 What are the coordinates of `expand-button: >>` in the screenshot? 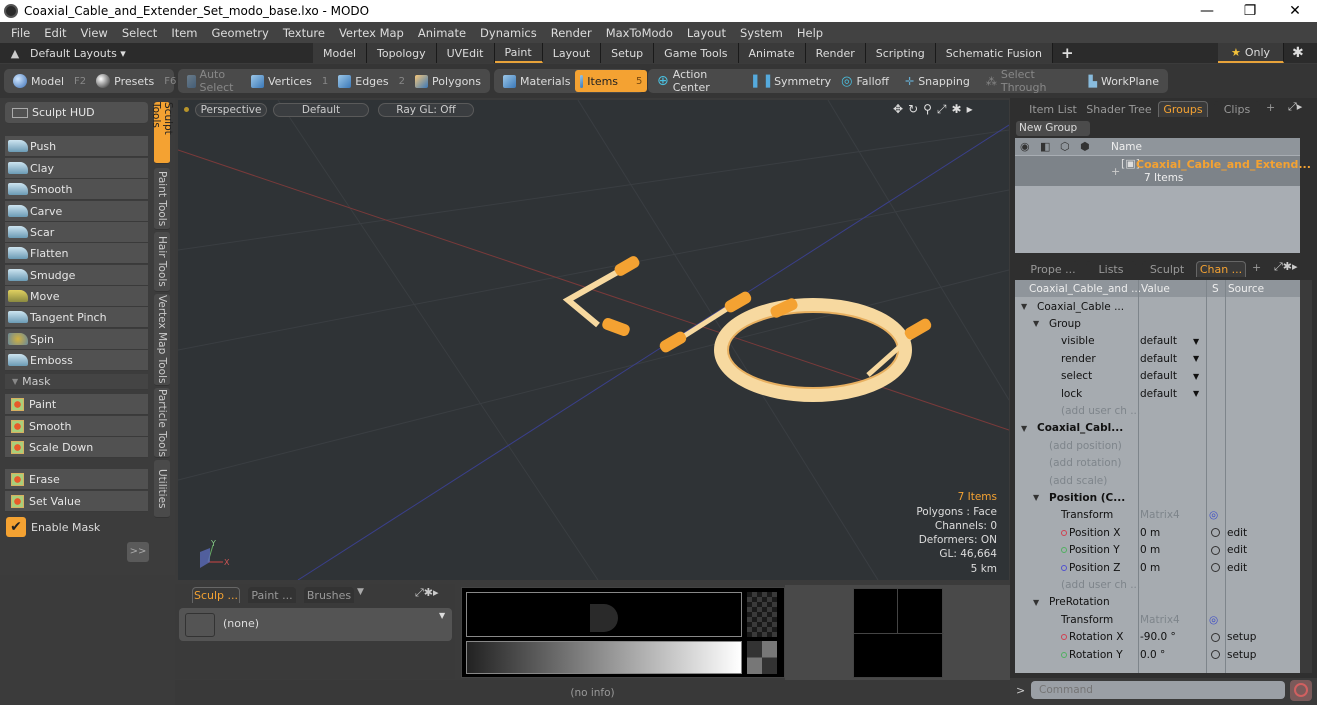 It's located at (138, 552).